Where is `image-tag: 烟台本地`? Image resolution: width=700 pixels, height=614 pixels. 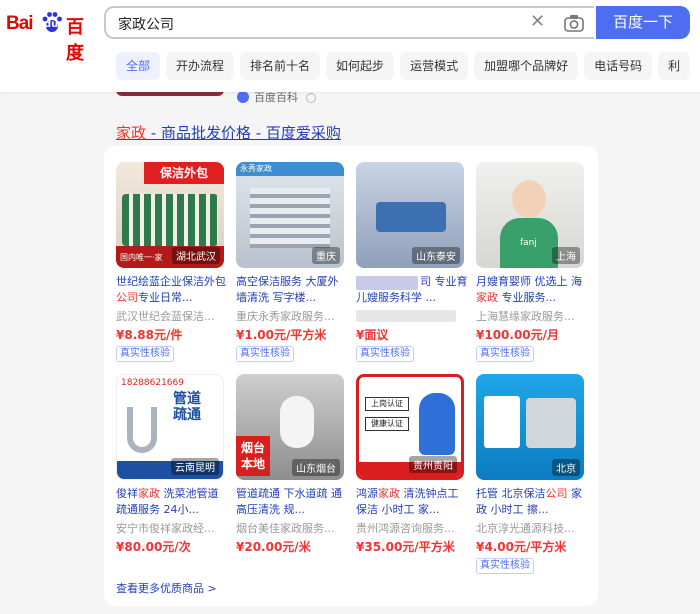
image-tag: 烟台本地 is located at coordinates (253, 456).